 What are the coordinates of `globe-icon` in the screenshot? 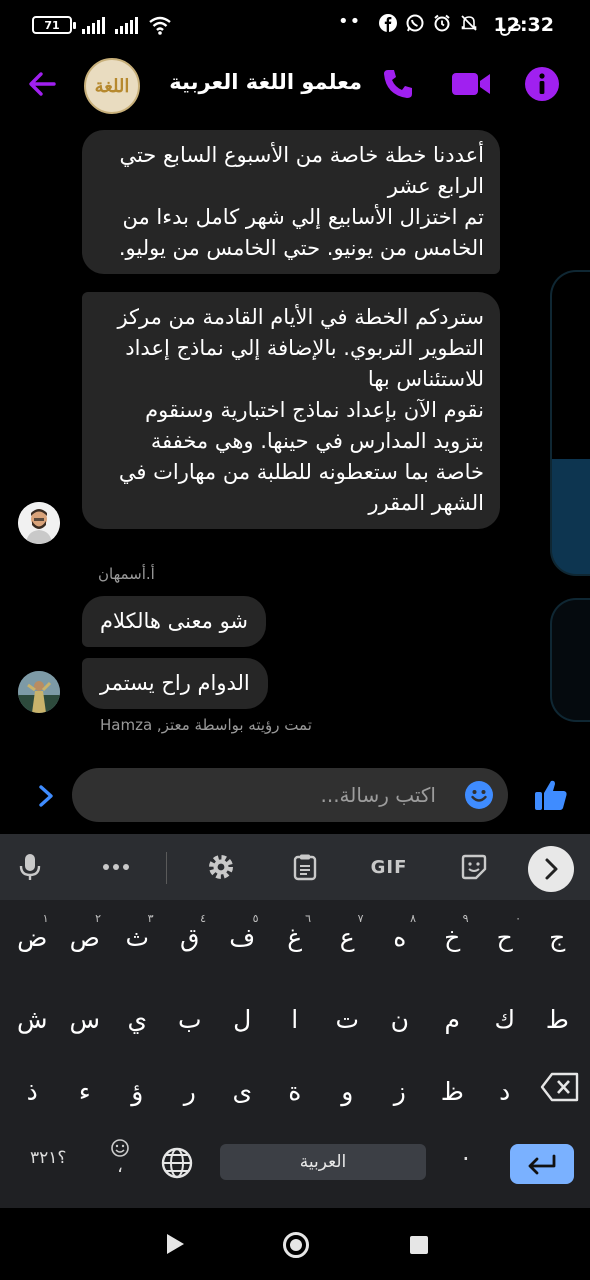 It's located at (177, 1163).